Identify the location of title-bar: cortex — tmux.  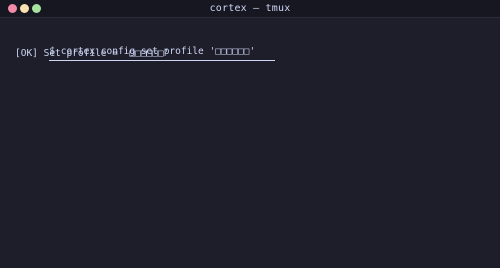
(250, 9).